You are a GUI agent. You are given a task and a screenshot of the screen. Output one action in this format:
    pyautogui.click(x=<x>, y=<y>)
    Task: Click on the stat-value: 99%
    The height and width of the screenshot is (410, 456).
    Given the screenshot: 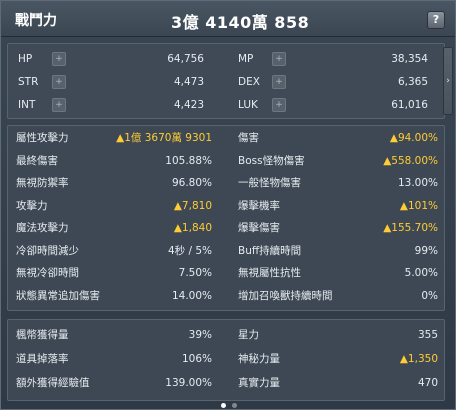 What is the action you would take?
    pyautogui.click(x=426, y=250)
    